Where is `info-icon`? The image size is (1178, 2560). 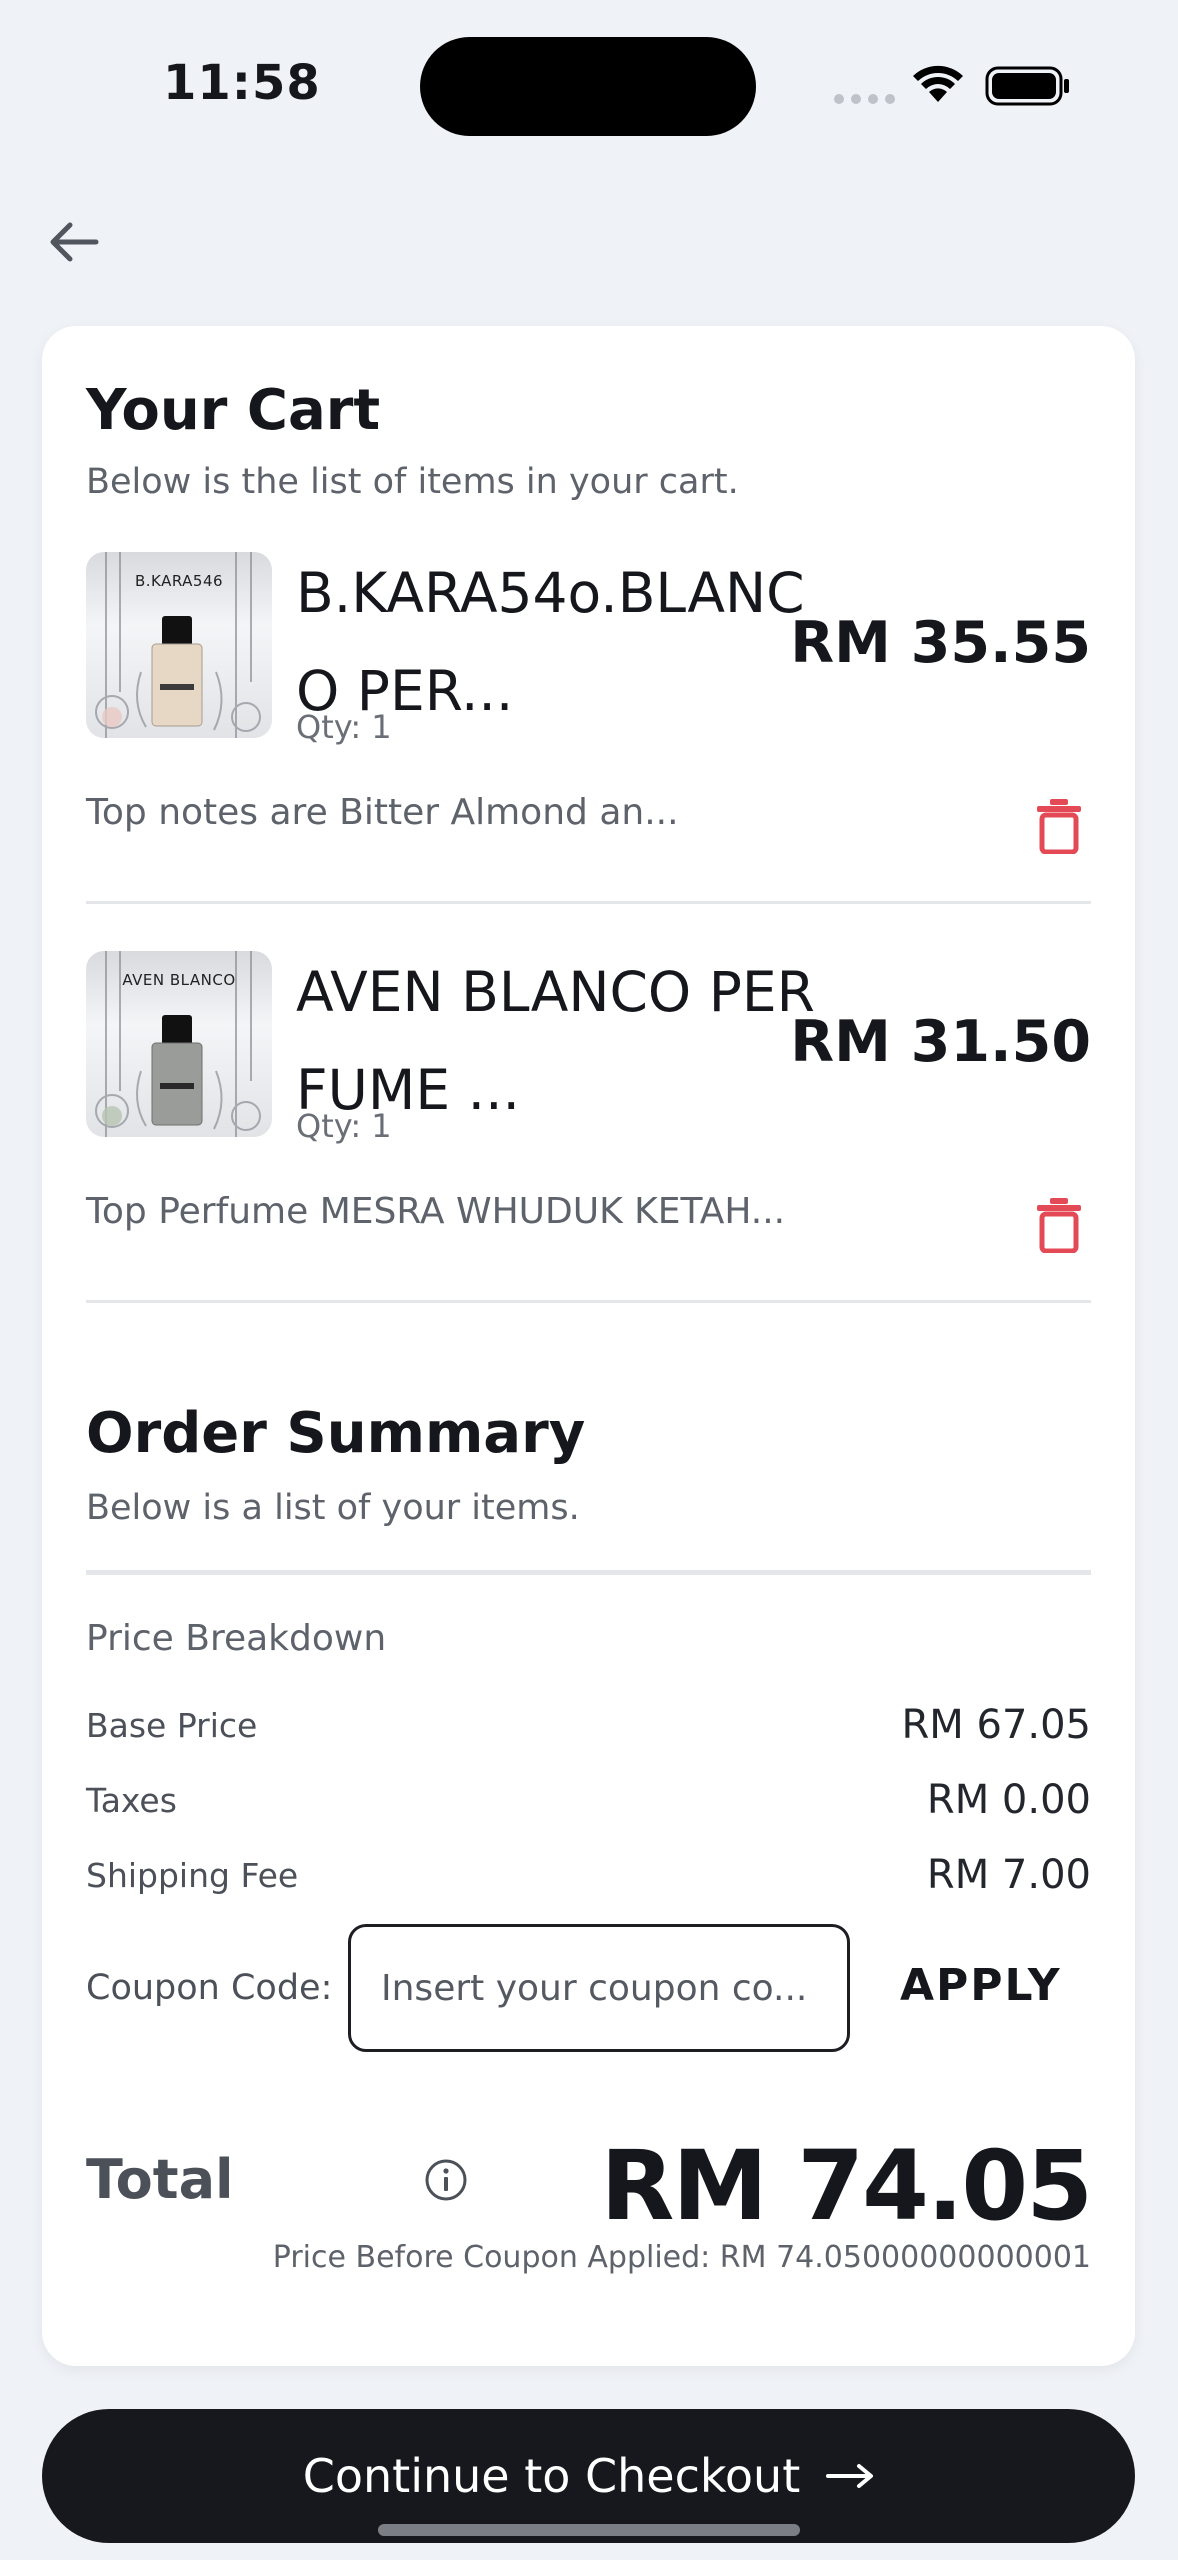
info-icon is located at coordinates (446, 2180).